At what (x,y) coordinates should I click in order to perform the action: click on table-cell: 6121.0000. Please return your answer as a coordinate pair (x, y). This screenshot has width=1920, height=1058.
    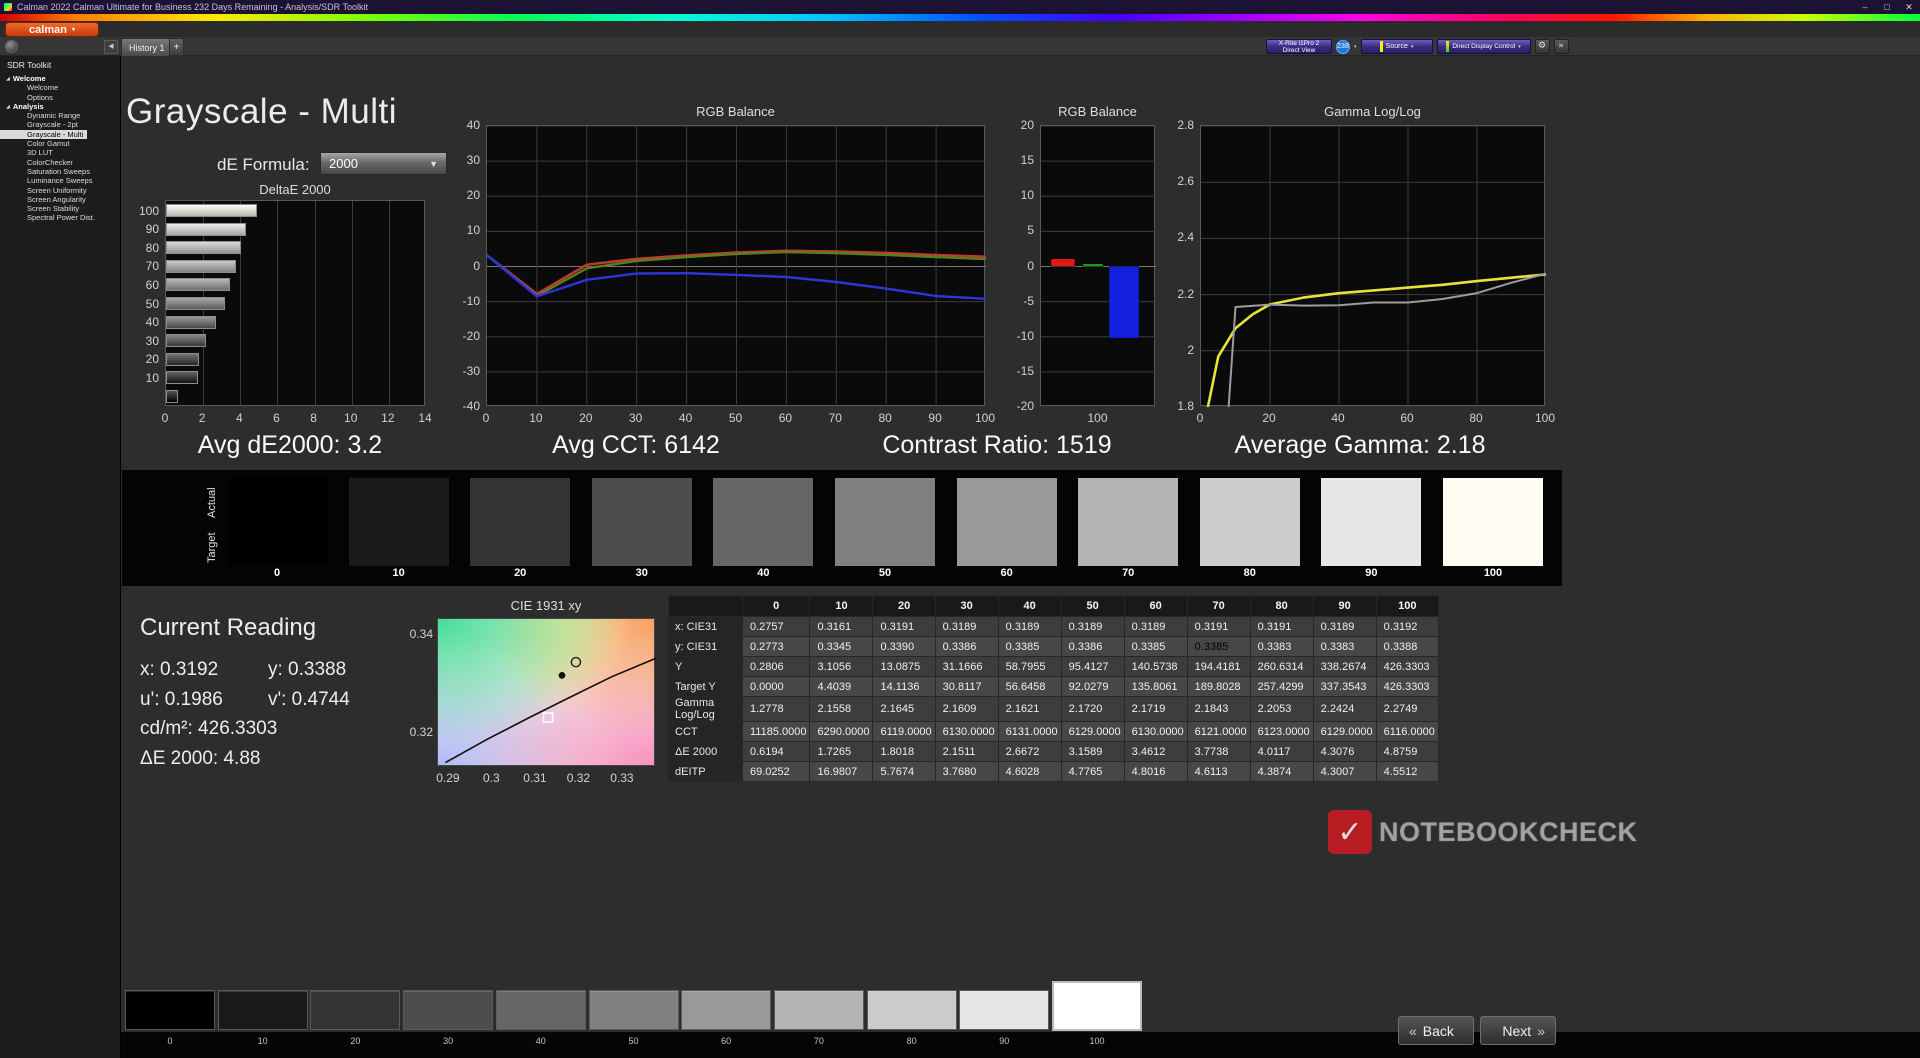
    Looking at the image, I should click on (1218, 731).